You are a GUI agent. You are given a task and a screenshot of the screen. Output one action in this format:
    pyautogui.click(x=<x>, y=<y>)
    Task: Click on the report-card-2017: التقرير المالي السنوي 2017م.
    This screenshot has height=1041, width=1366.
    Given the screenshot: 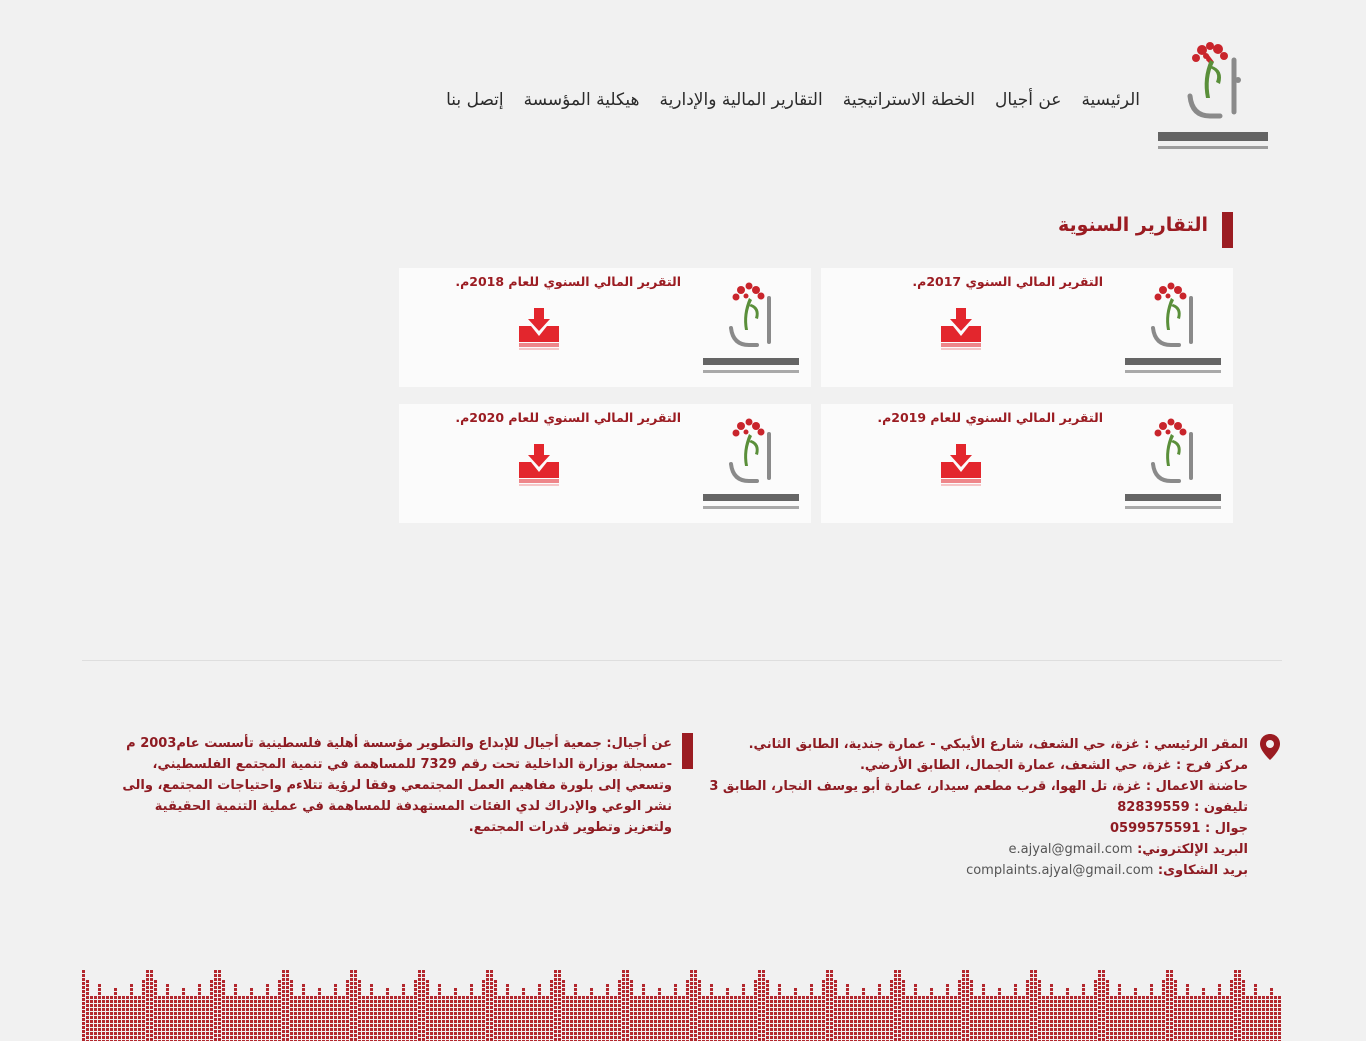 What is the action you would take?
    pyautogui.click(x=1027, y=327)
    